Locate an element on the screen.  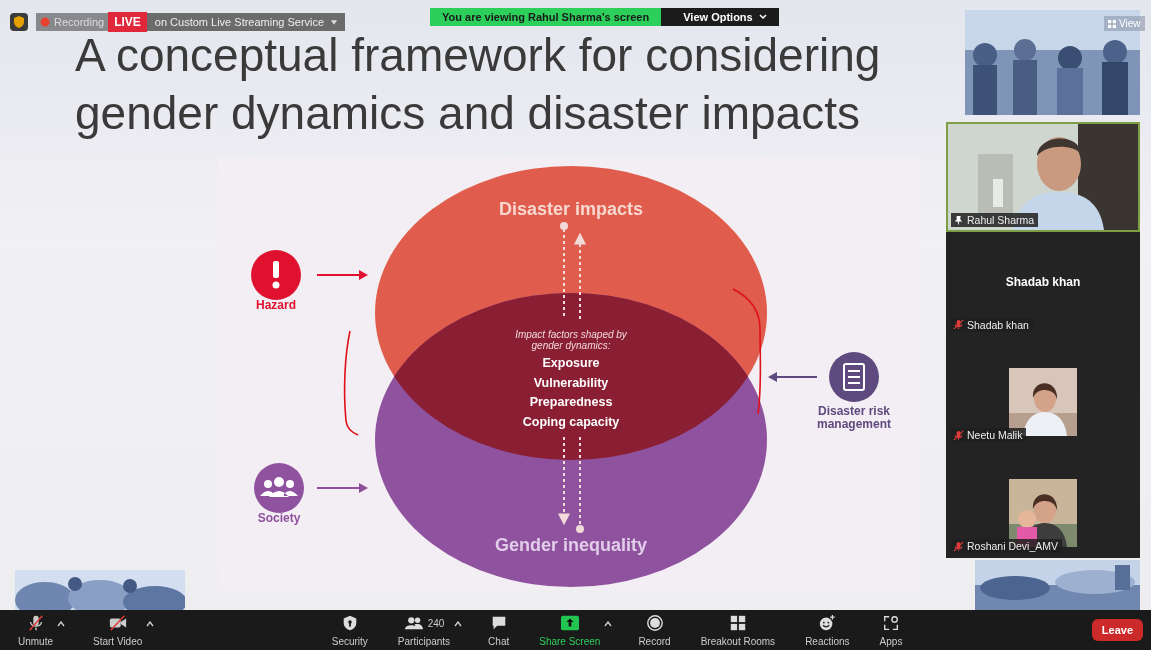
dropdown-icon is located at coordinates (334, 22).